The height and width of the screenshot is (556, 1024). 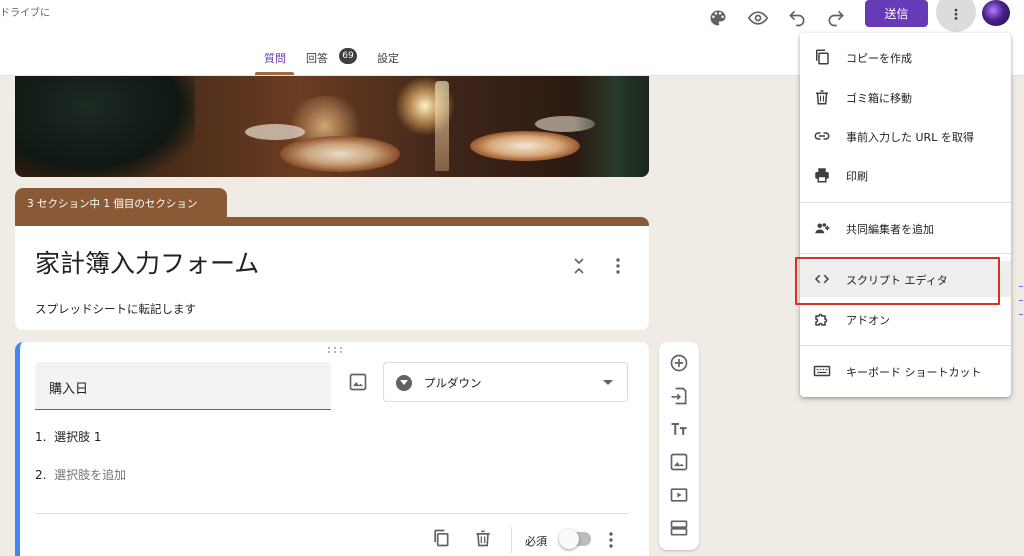 I want to click on menu-item-label: ゴミ箱に移動, so click(x=879, y=98).